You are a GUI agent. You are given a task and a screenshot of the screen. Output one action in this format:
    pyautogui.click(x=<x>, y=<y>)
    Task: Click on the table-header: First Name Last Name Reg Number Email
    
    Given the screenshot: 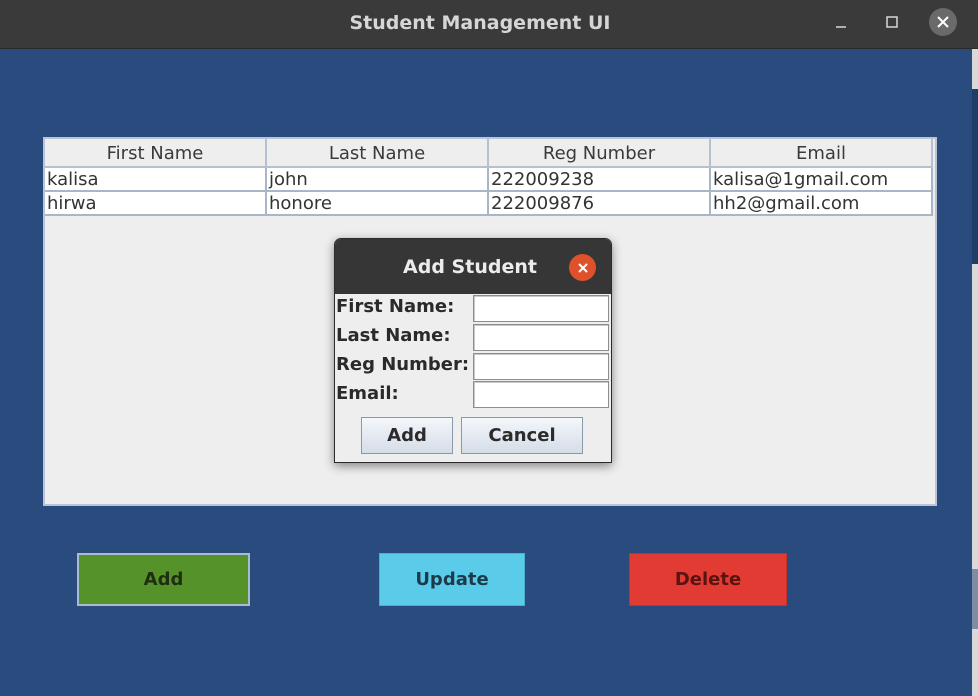 What is the action you would take?
    pyautogui.click(x=490, y=153)
    